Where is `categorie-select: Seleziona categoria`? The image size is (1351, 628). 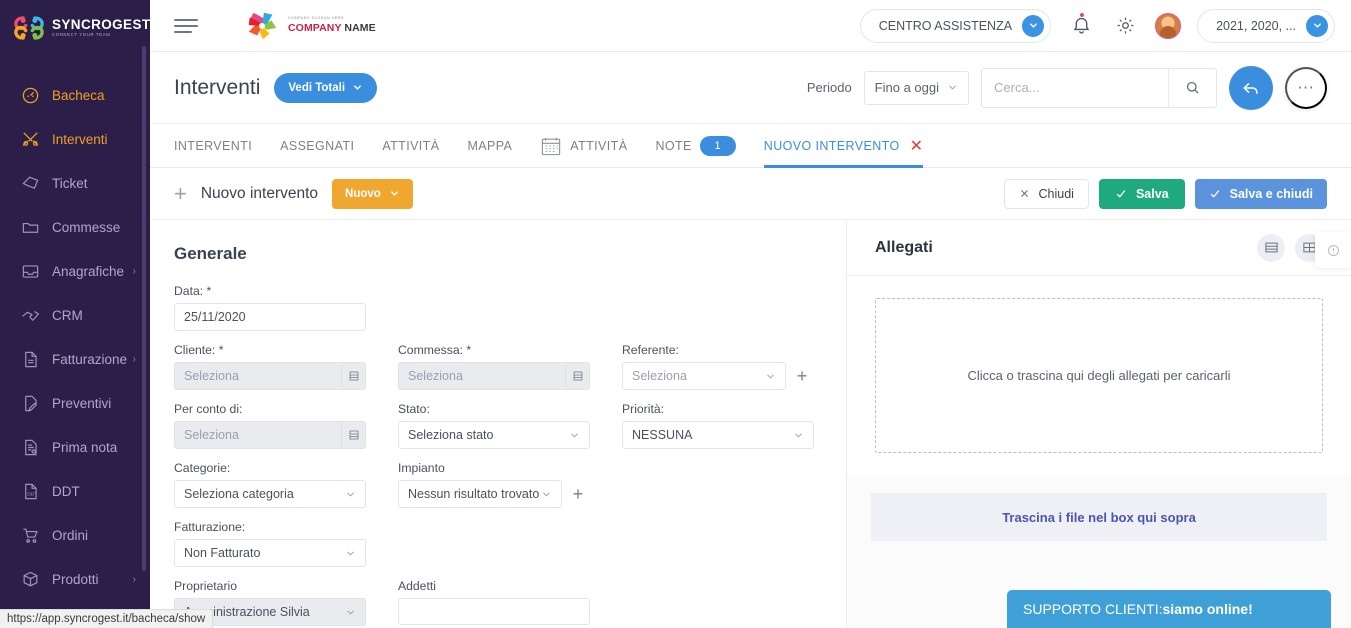
categorie-select: Seleziona categoria is located at coordinates (270, 494).